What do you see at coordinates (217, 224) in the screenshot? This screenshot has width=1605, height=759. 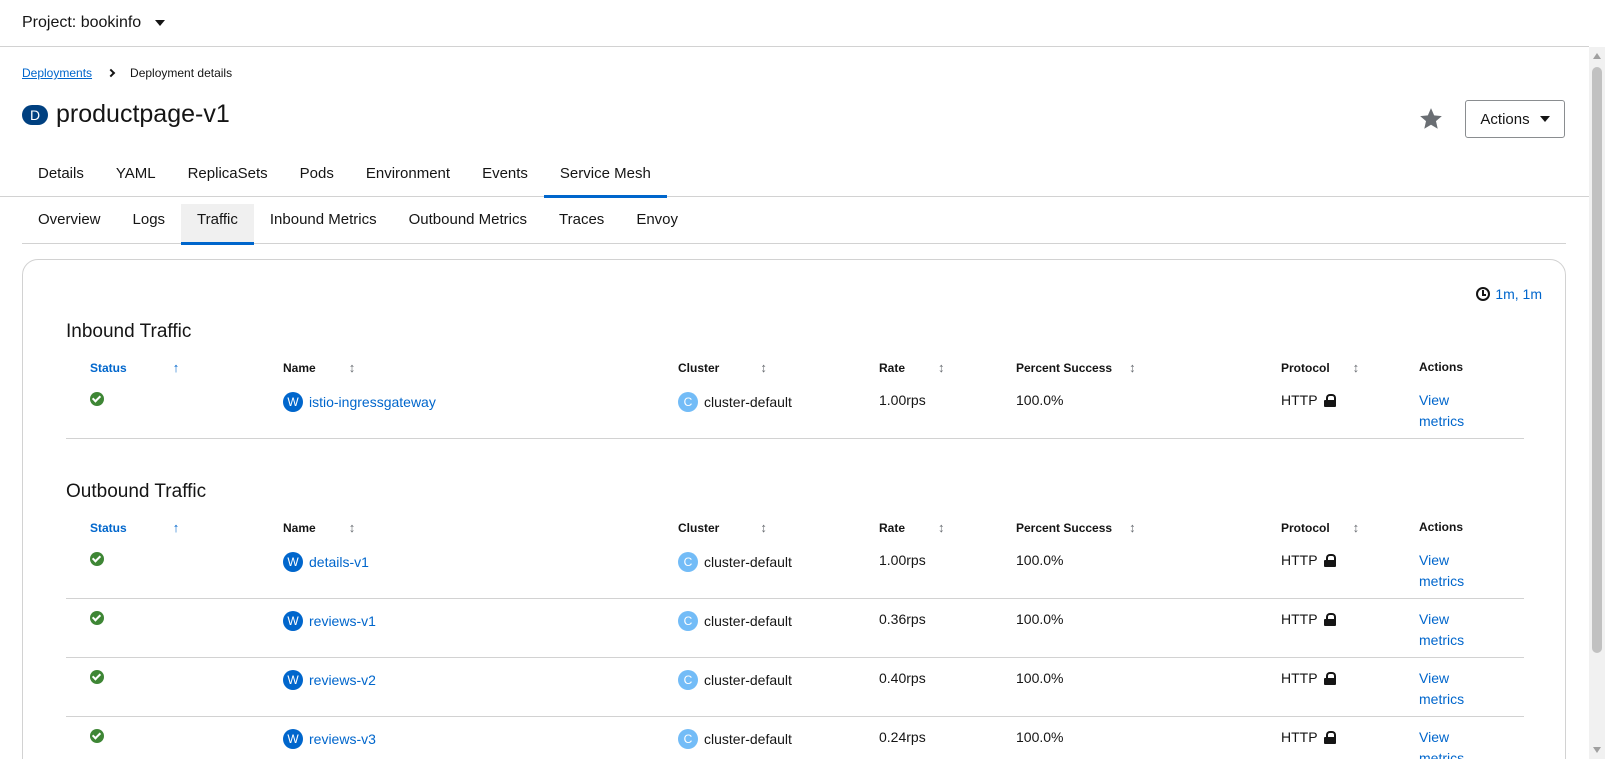 I see `subtab-traffic: Traffic` at bounding box center [217, 224].